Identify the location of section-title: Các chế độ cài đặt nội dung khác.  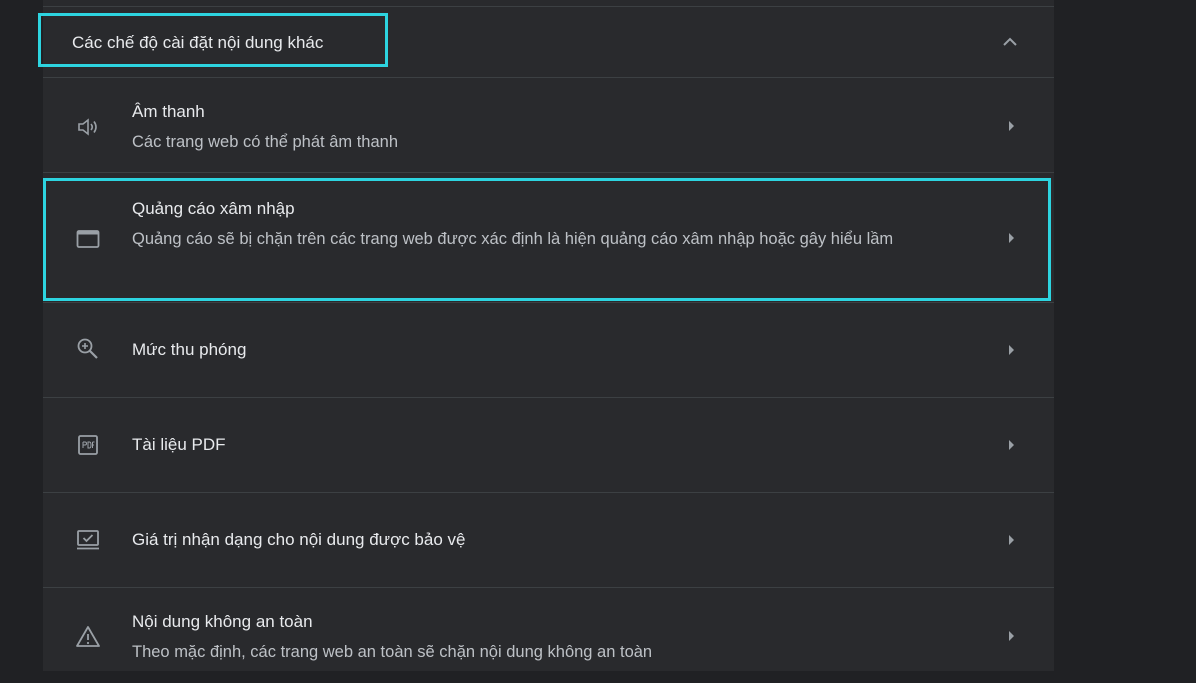
(198, 42).